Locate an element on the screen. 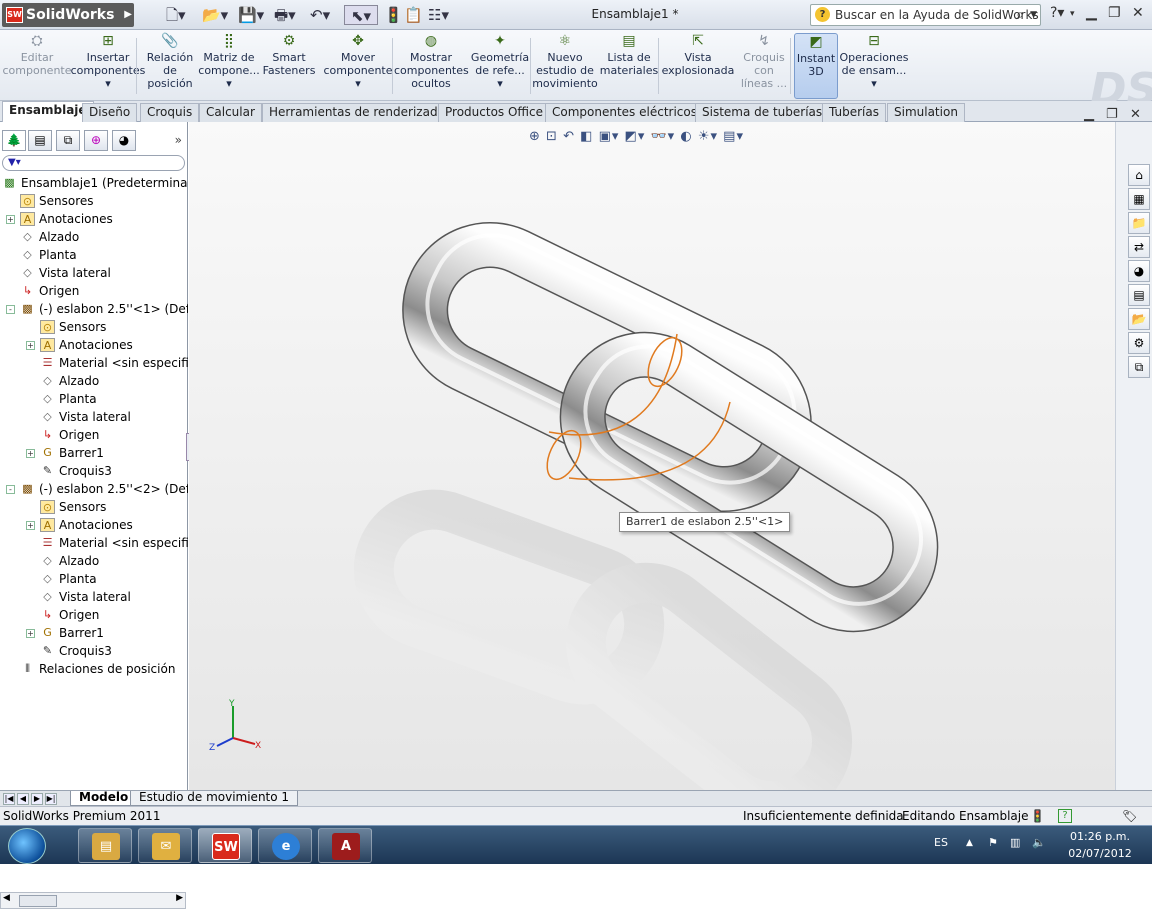 The width and height of the screenshot is (1152, 909). tab-calcular: Calcular is located at coordinates (230, 112).